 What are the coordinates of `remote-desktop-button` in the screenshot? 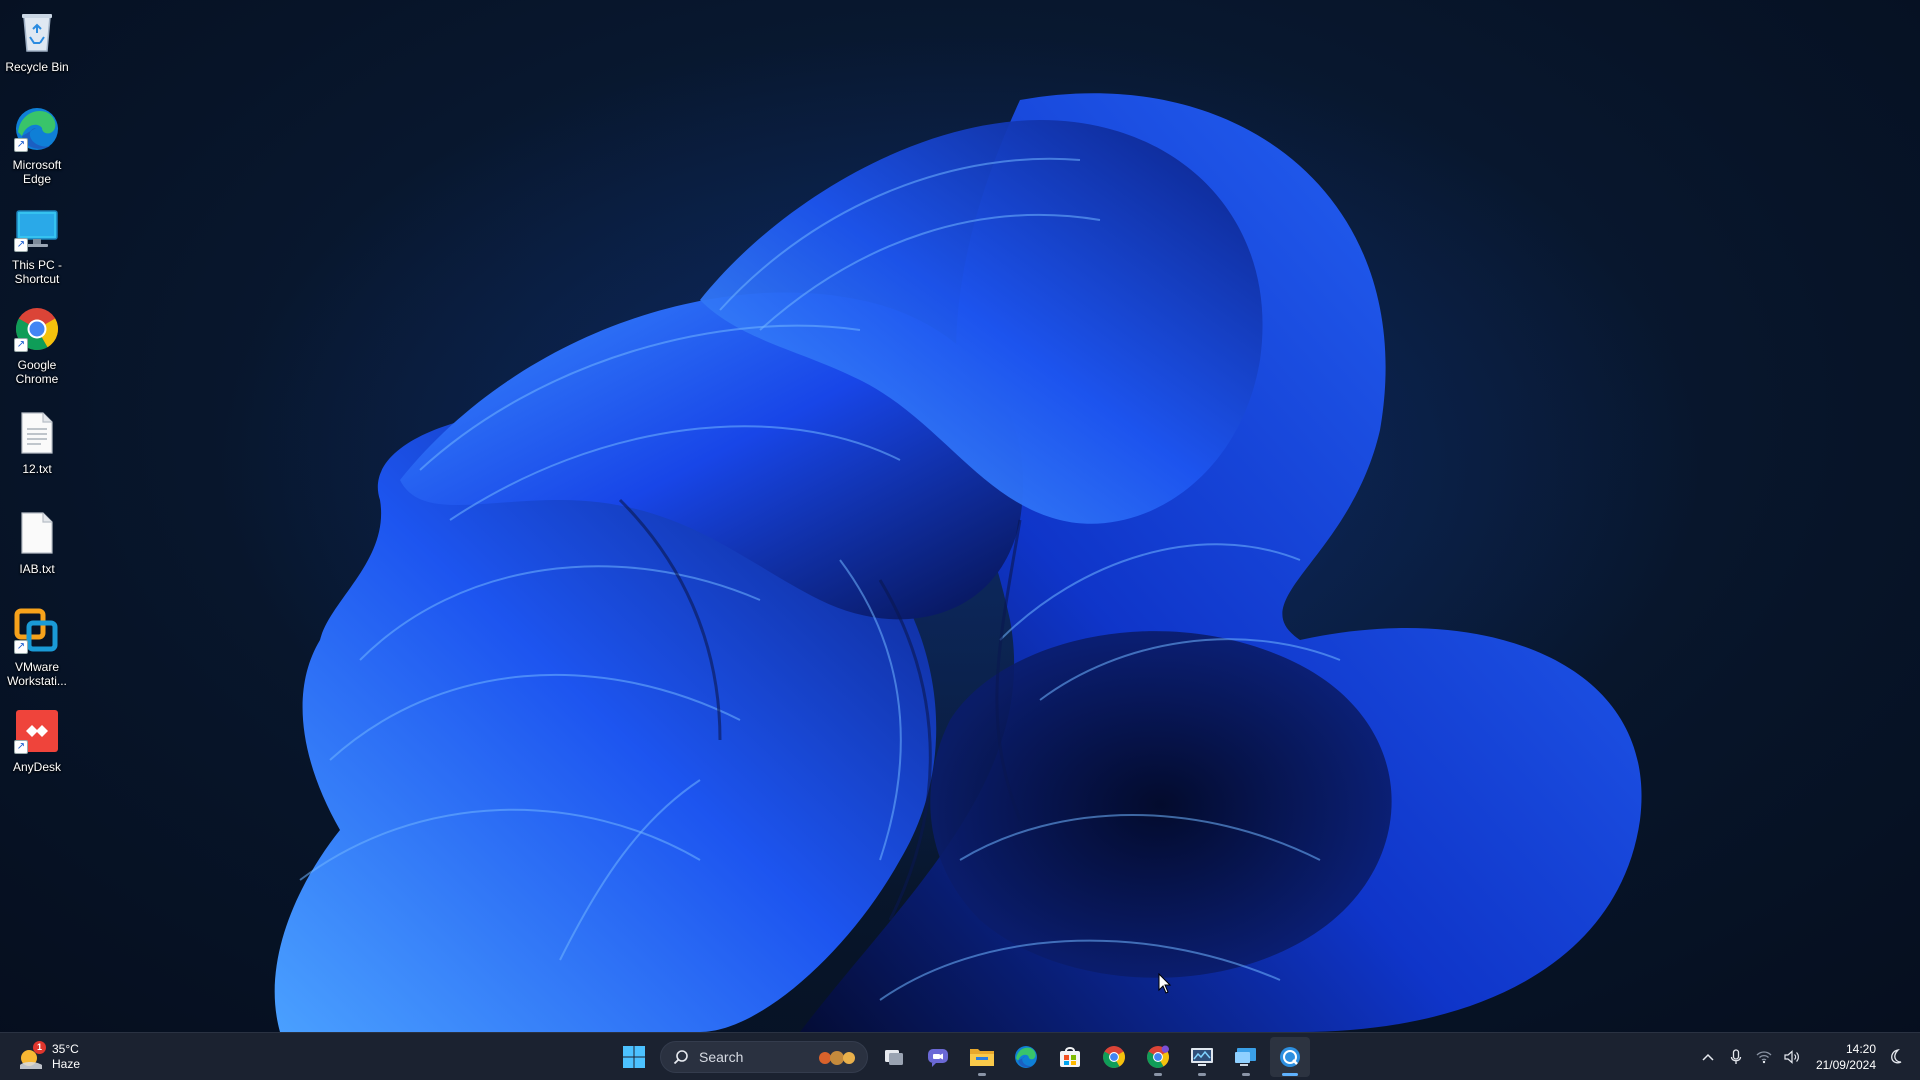 It's located at (1246, 1057).